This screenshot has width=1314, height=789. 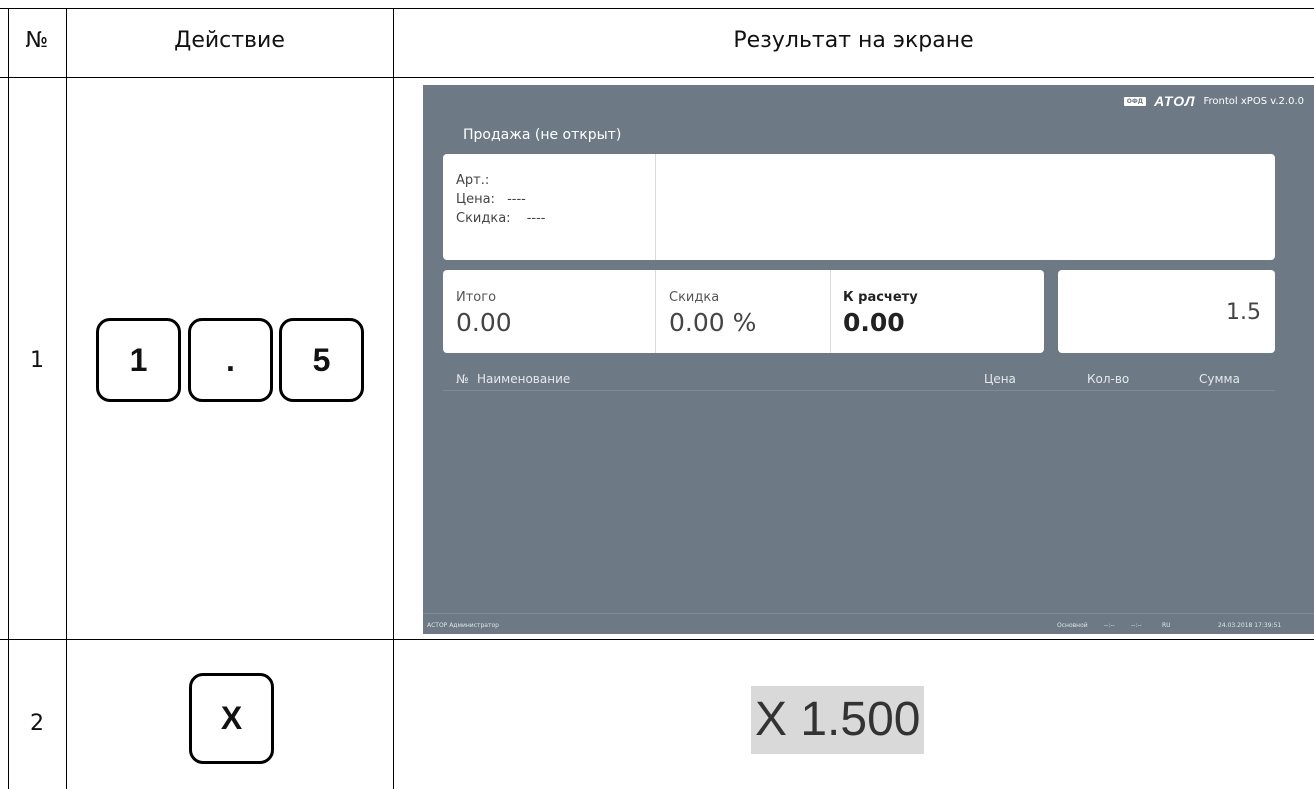 What do you see at coordinates (1135, 101) in the screenshot?
I see `ofd-badge: ОФД` at bounding box center [1135, 101].